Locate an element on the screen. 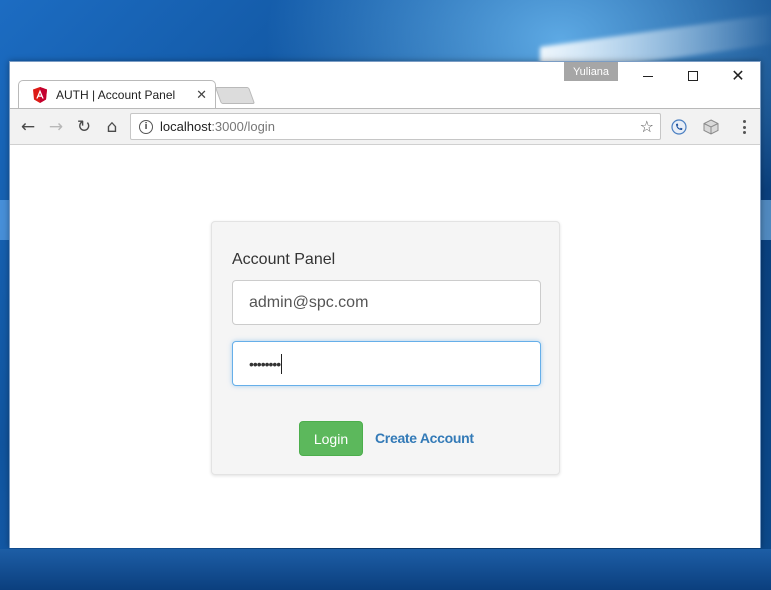 This screenshot has height=590, width=771. tab-title: AUTH | Account Panel is located at coordinates (116, 95).